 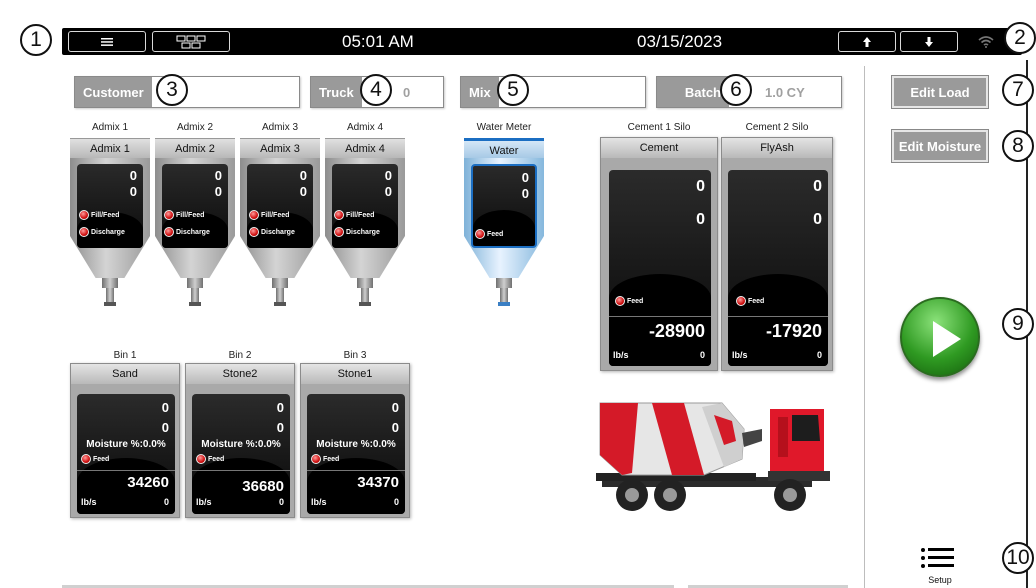 I want to click on arrow-down-icon, so click(x=929, y=41).